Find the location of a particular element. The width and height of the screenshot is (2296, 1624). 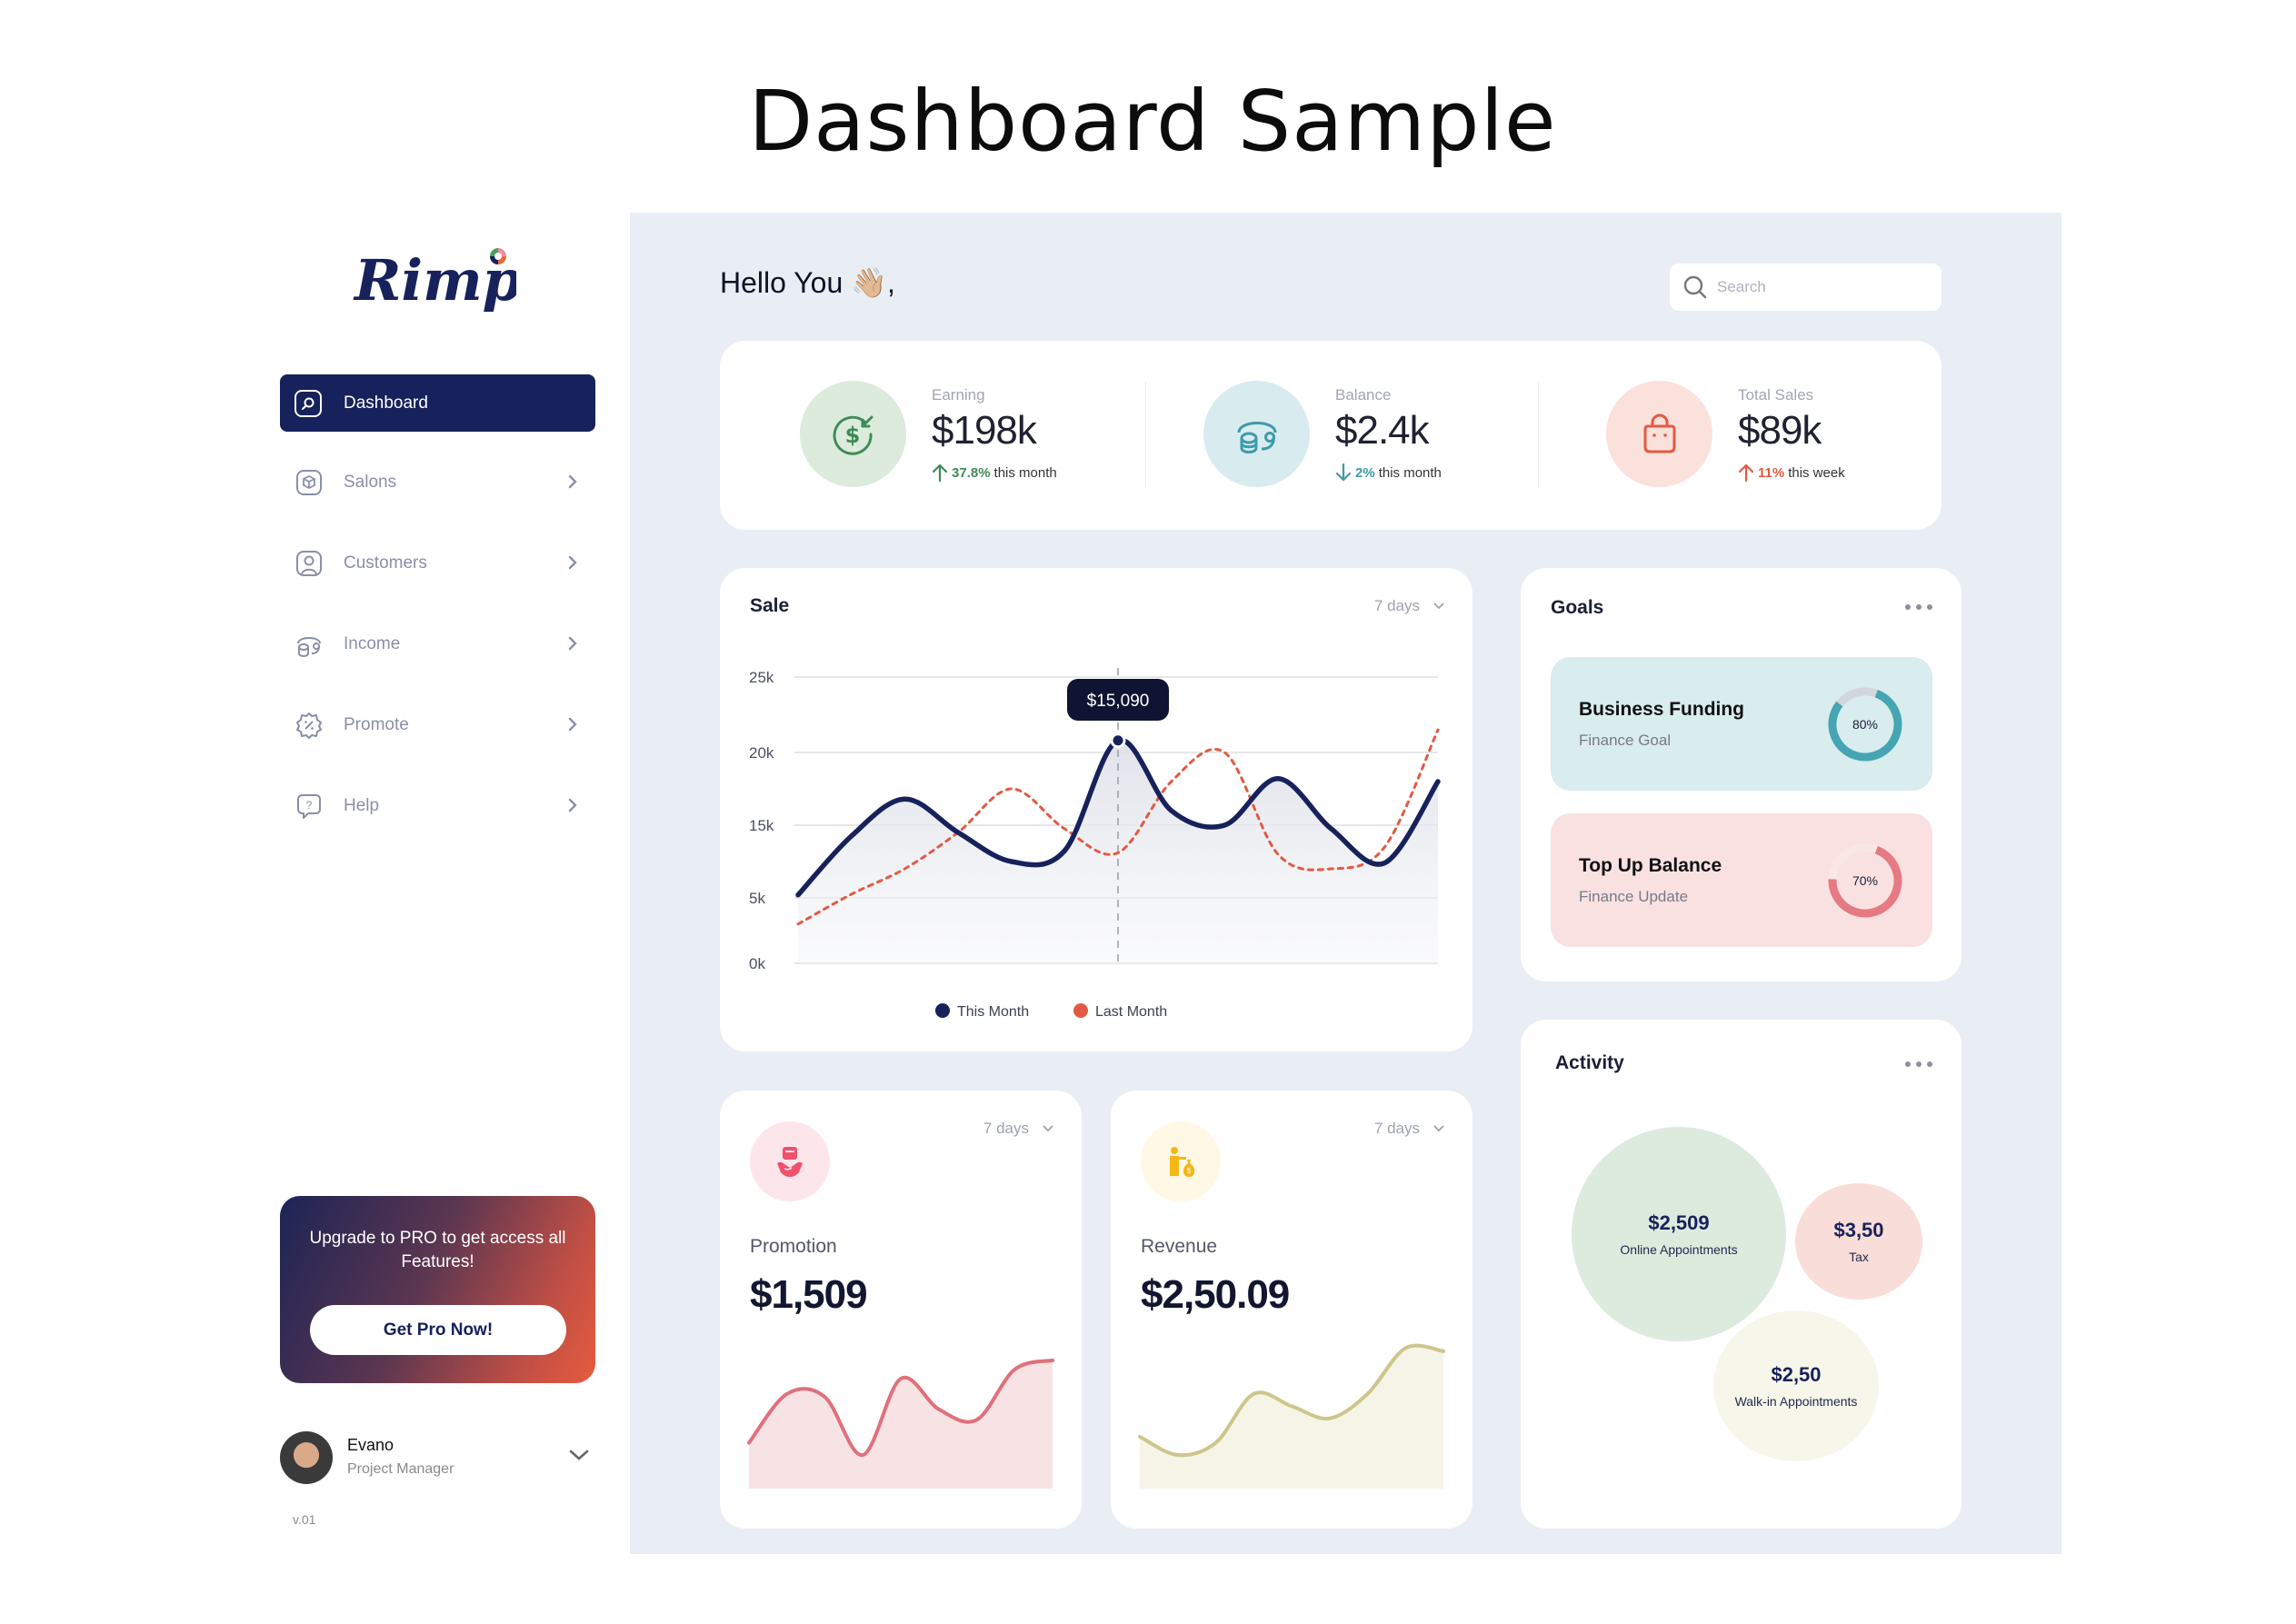

stat-value: $2.4k is located at coordinates (1382, 430).